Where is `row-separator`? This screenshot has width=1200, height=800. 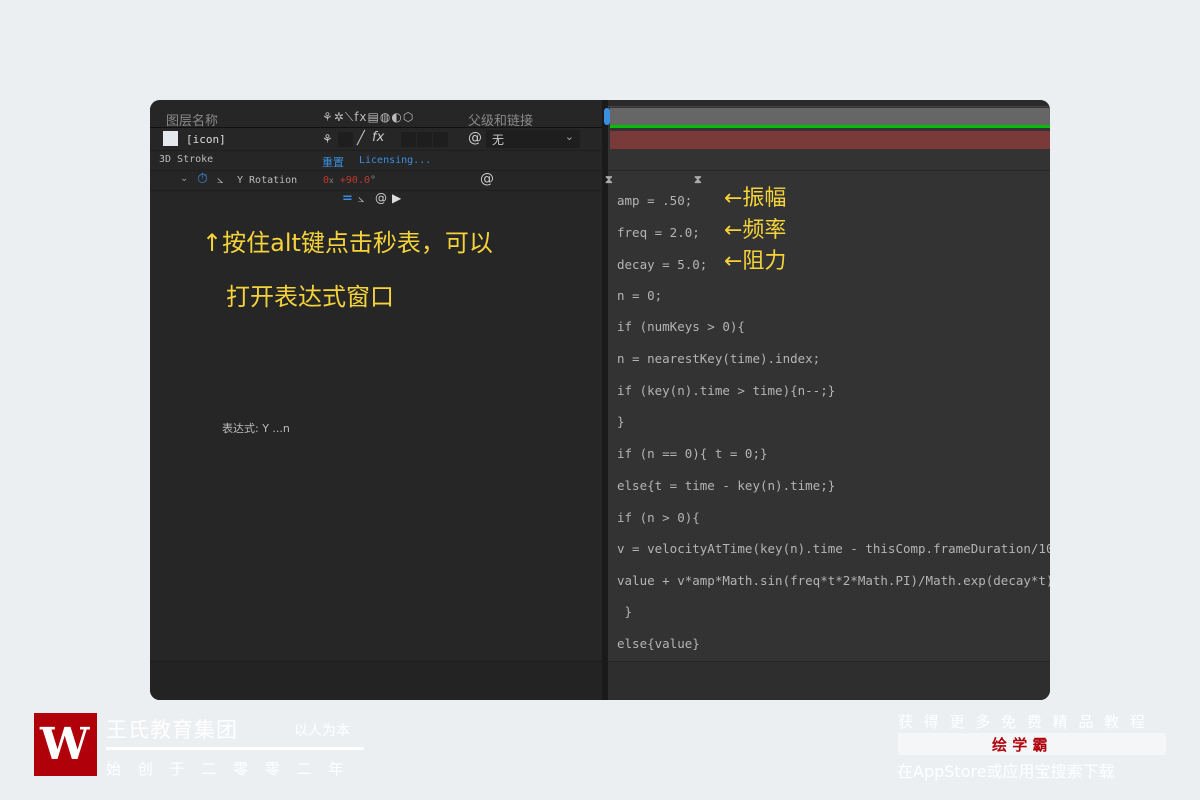 row-separator is located at coordinates (829, 170).